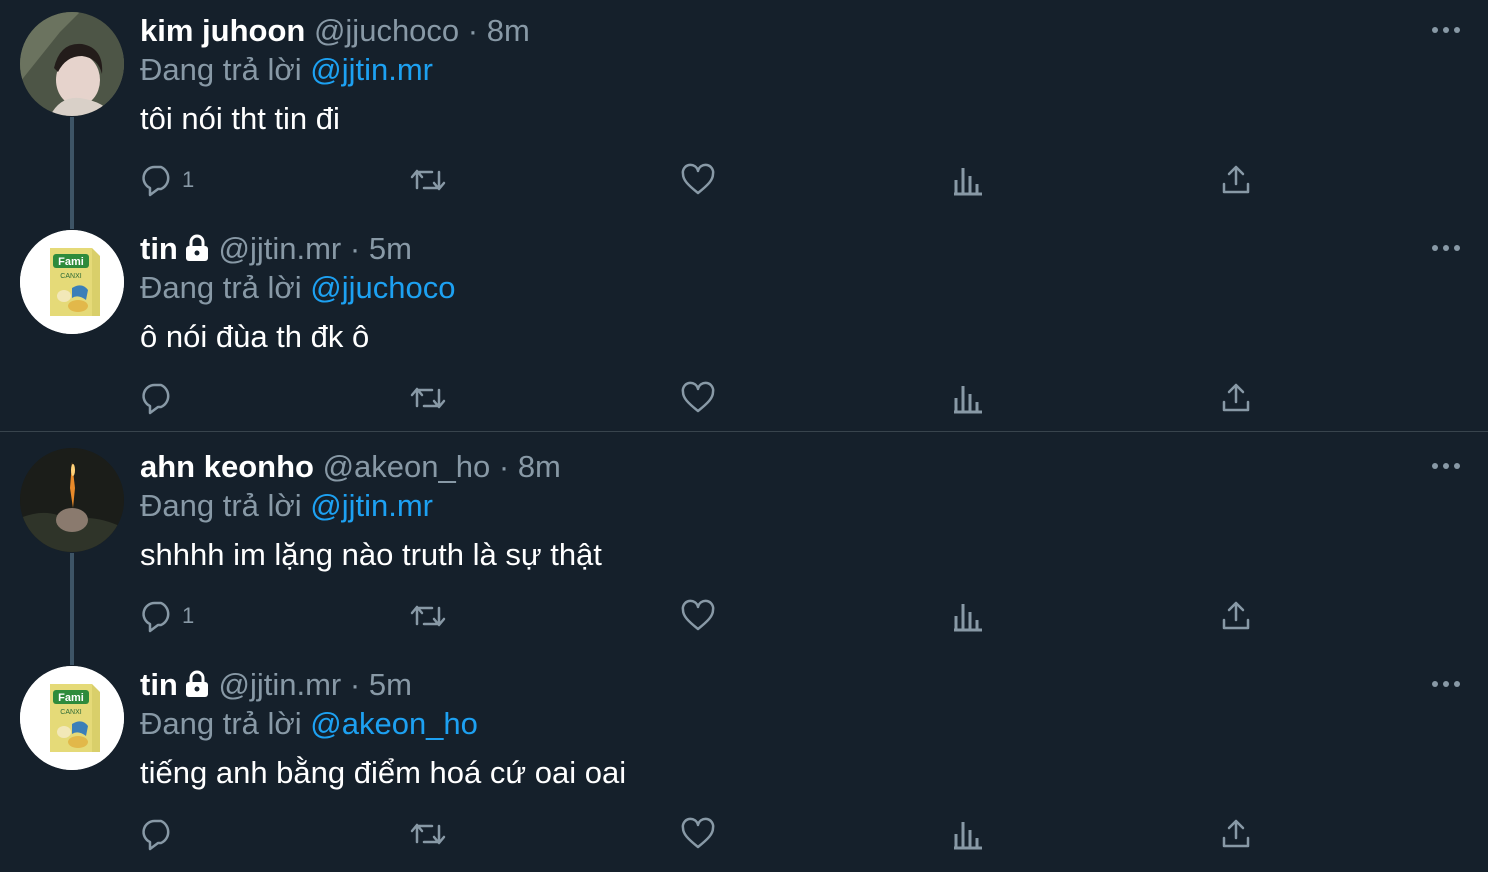  I want to click on username: @jjuchoco, so click(386, 30).